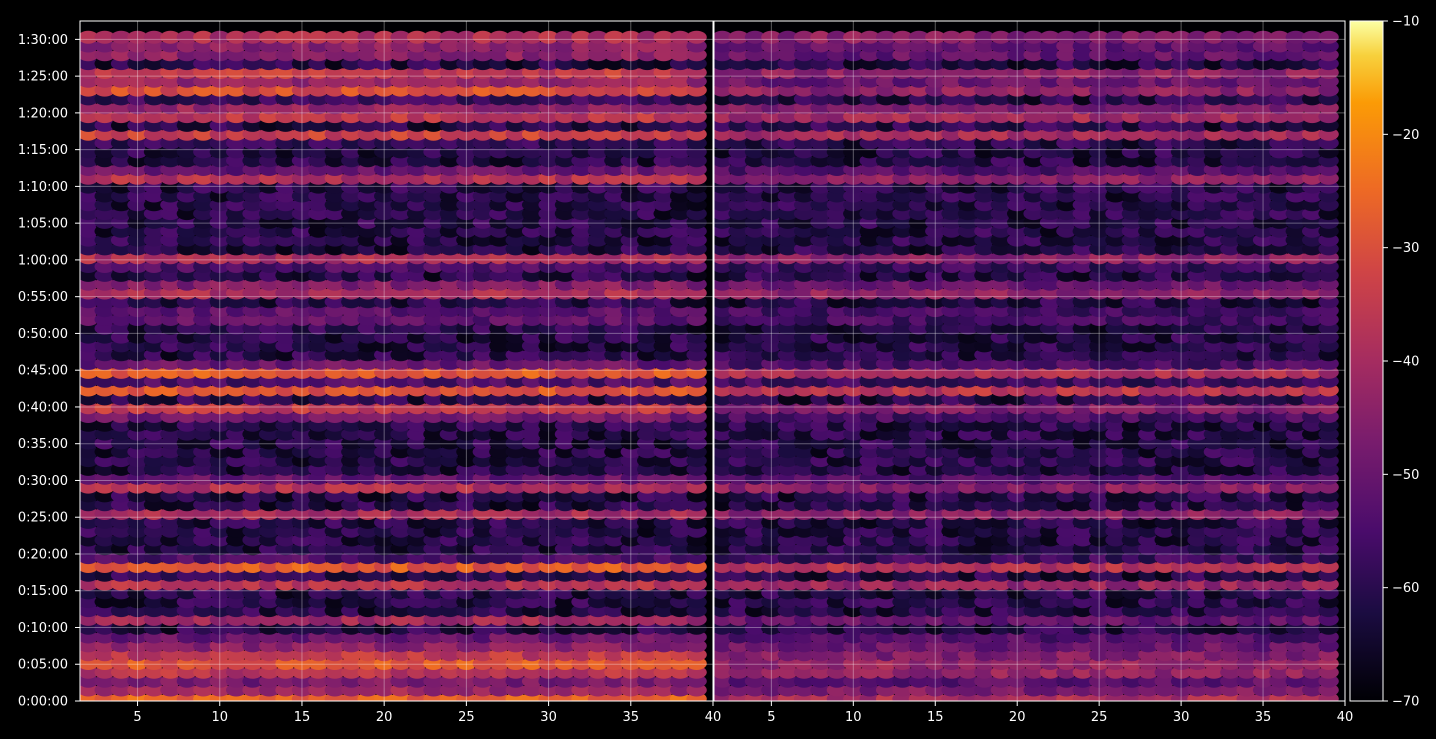  I want to click on heatmap-cell, so click(696, 37).